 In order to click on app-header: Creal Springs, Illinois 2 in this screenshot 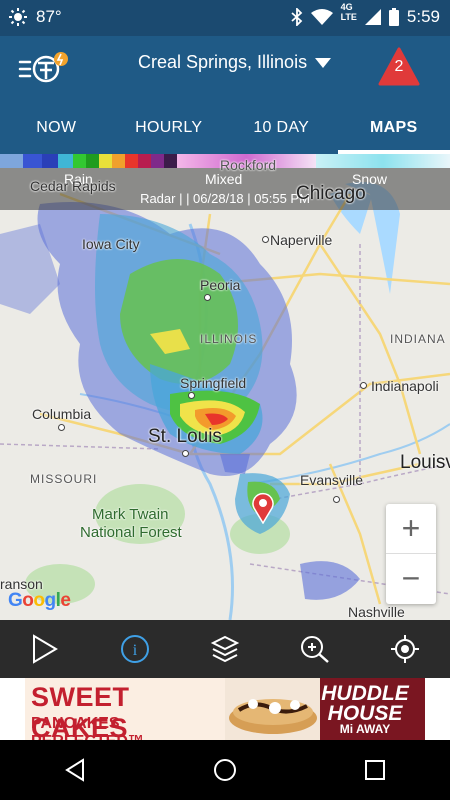, I will do `click(225, 69)`.